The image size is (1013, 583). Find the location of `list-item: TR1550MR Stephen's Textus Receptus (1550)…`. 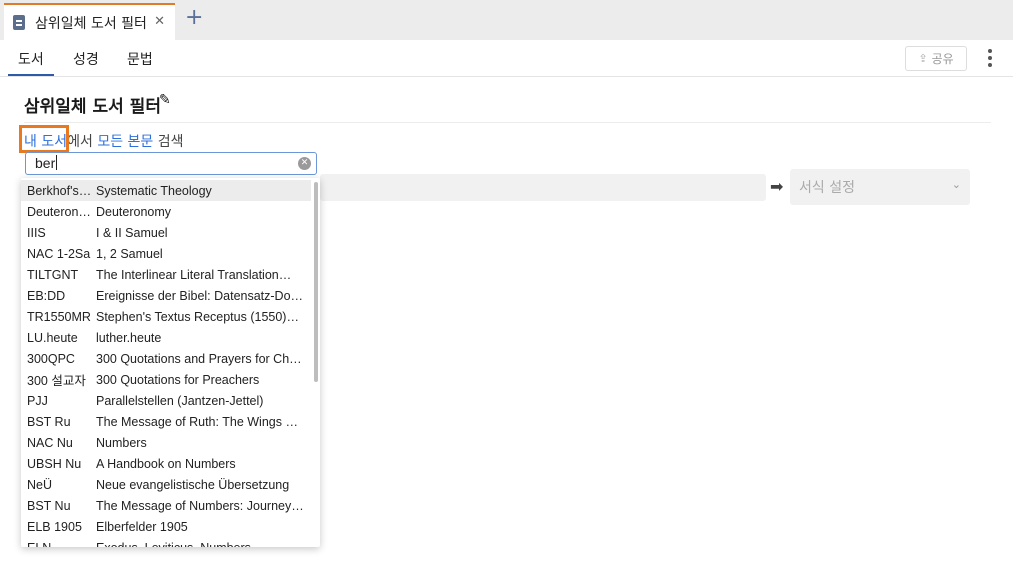

list-item: TR1550MR Stephen's Textus Receptus (1550)… is located at coordinates (166, 316).